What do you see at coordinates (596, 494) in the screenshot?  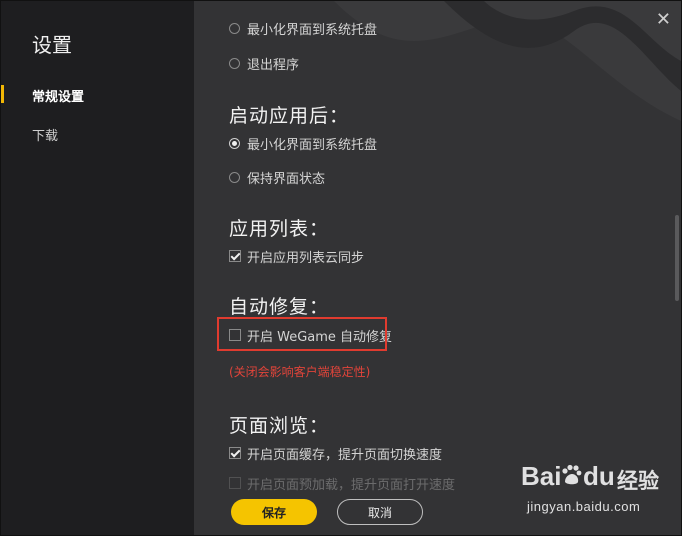 I see `baidu-jingyan-watermark: Bai du 经验 jingyan.baidu.com` at bounding box center [596, 494].